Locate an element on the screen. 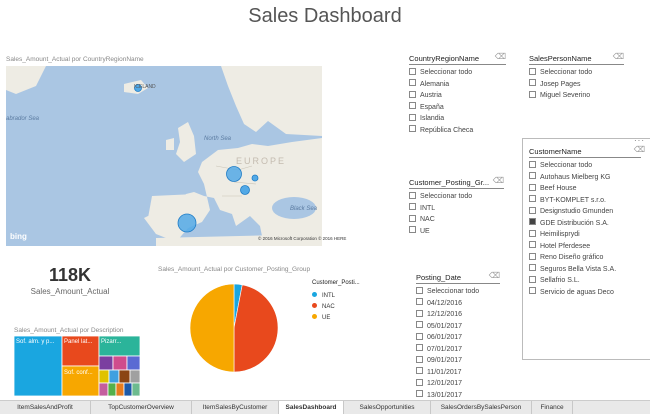  tab-itemsalesandprofit: ItemSalesAndProfit is located at coordinates (45, 407).